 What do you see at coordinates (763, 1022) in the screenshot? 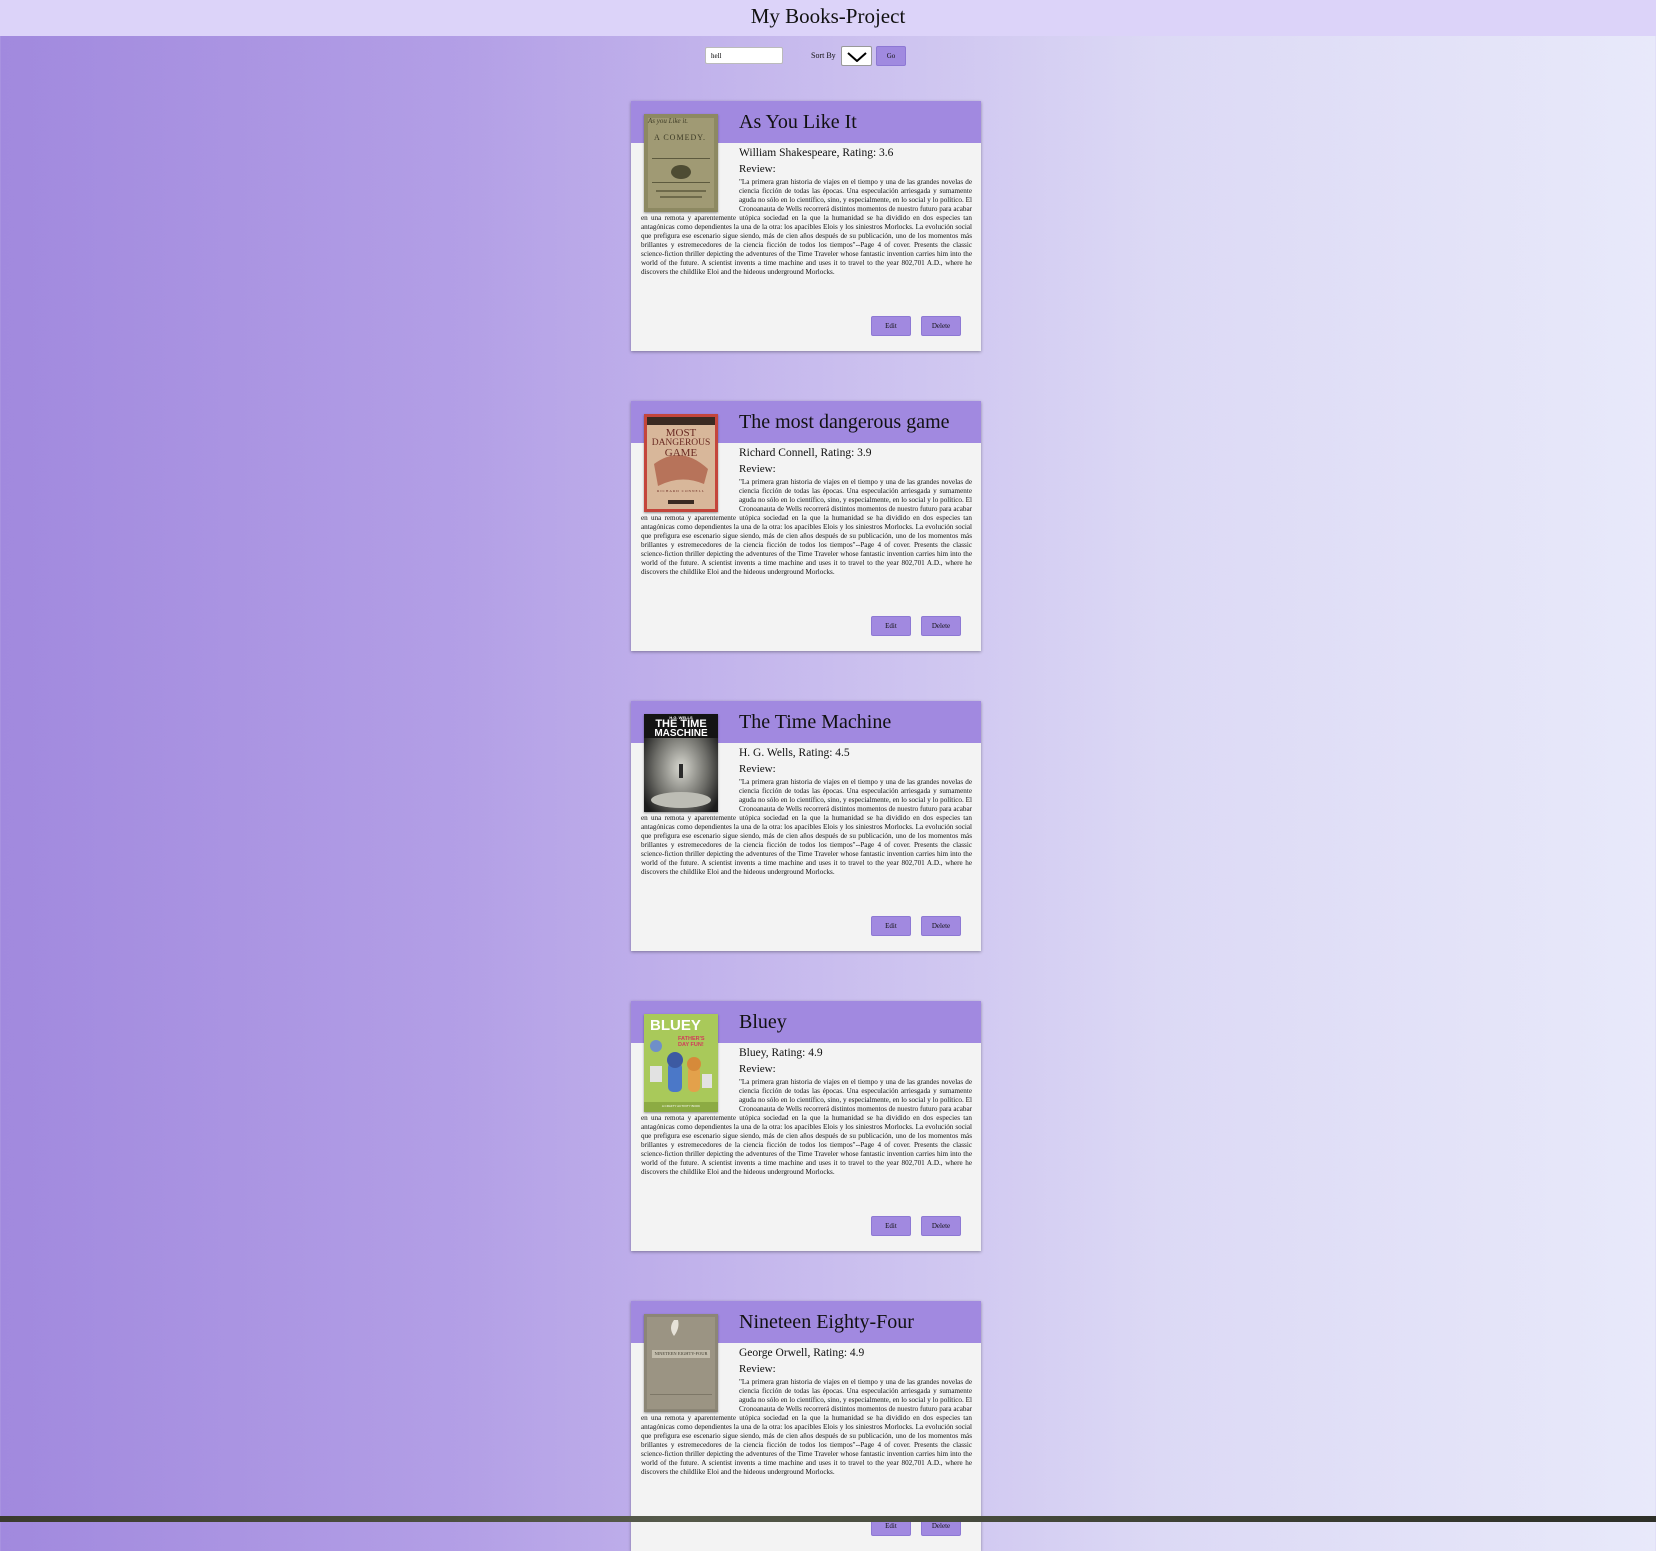
I see `book-title: Bluey` at bounding box center [763, 1022].